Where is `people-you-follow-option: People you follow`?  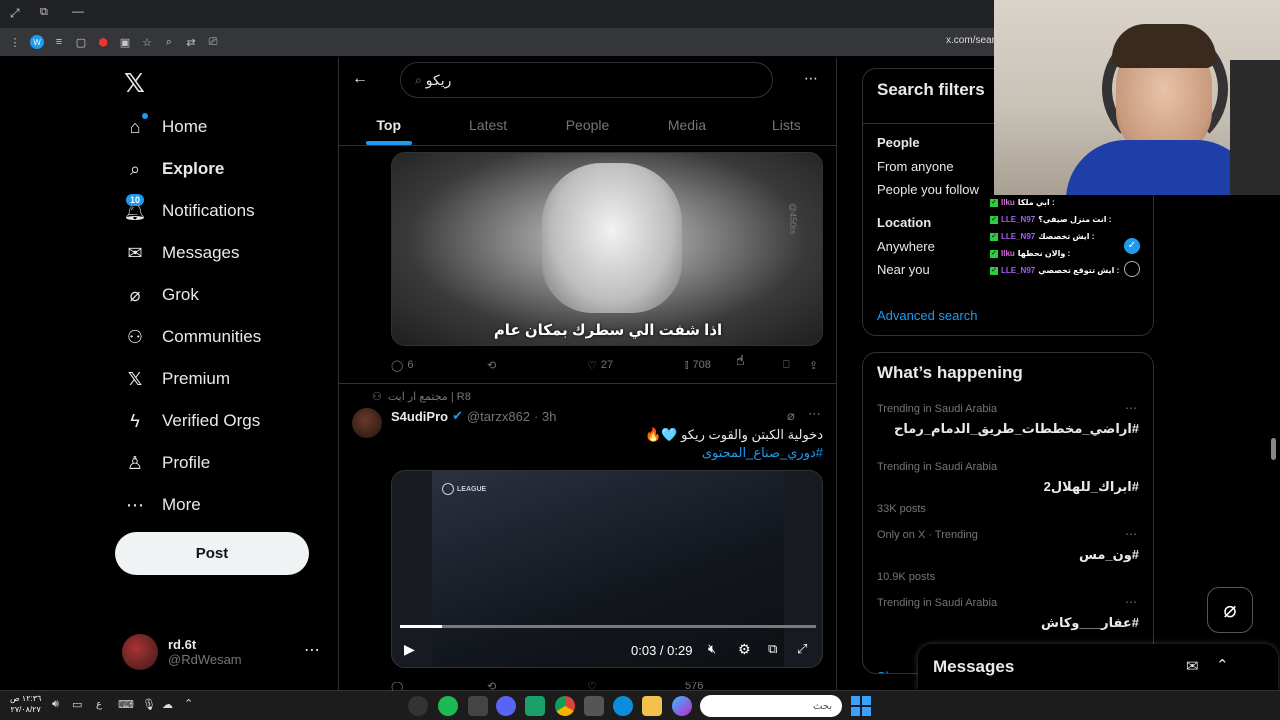 people-you-follow-option: People you follow is located at coordinates (928, 189).